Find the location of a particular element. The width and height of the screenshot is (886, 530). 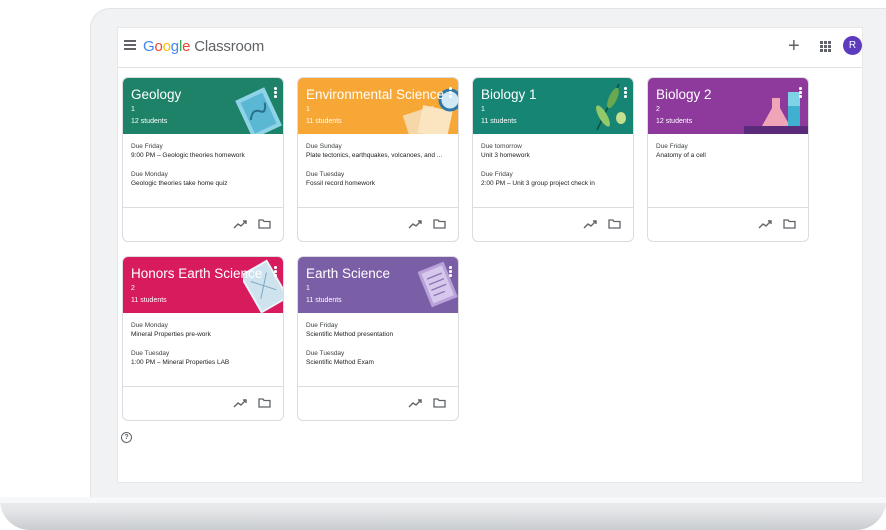

class-name: Geology is located at coordinates (156, 94).